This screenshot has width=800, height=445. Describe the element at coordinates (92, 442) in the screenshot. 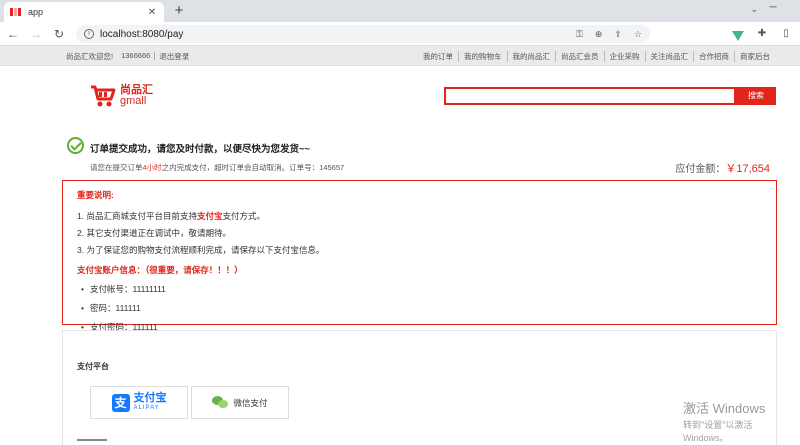

I see `next-section-heading` at that location.